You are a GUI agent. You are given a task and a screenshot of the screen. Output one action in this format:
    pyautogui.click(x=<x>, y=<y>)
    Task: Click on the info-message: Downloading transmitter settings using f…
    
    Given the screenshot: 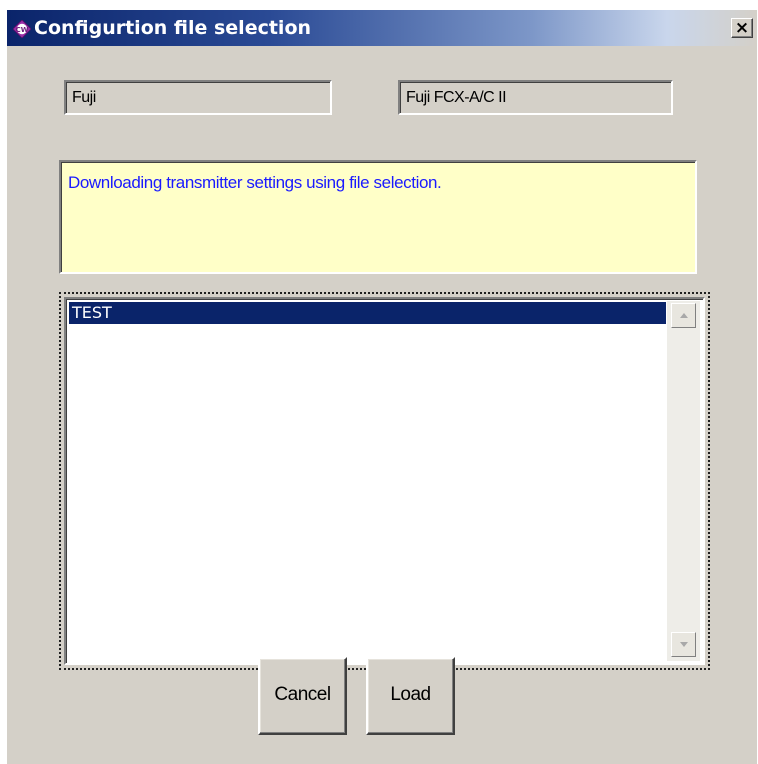 What is the action you would take?
    pyautogui.click(x=378, y=217)
    